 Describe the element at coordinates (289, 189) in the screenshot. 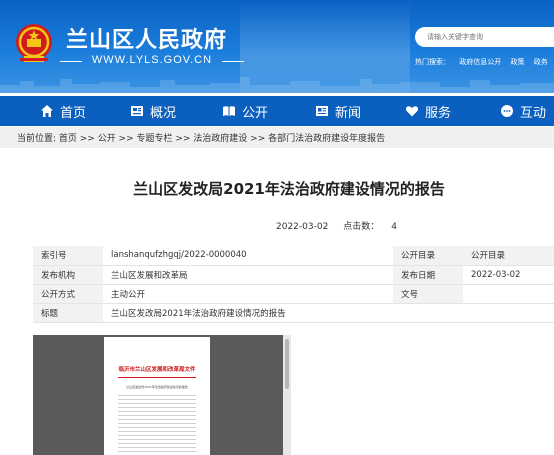

I see `article-title: 兰山区发改局2021年法治政府建设情况的报告` at that location.